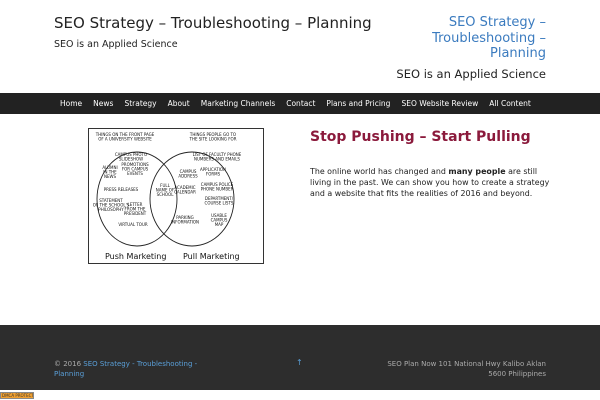 The height and width of the screenshot is (400, 600). What do you see at coordinates (440, 103) in the screenshot?
I see `nav-item-seo-website-review: SEO Website Review` at bounding box center [440, 103].